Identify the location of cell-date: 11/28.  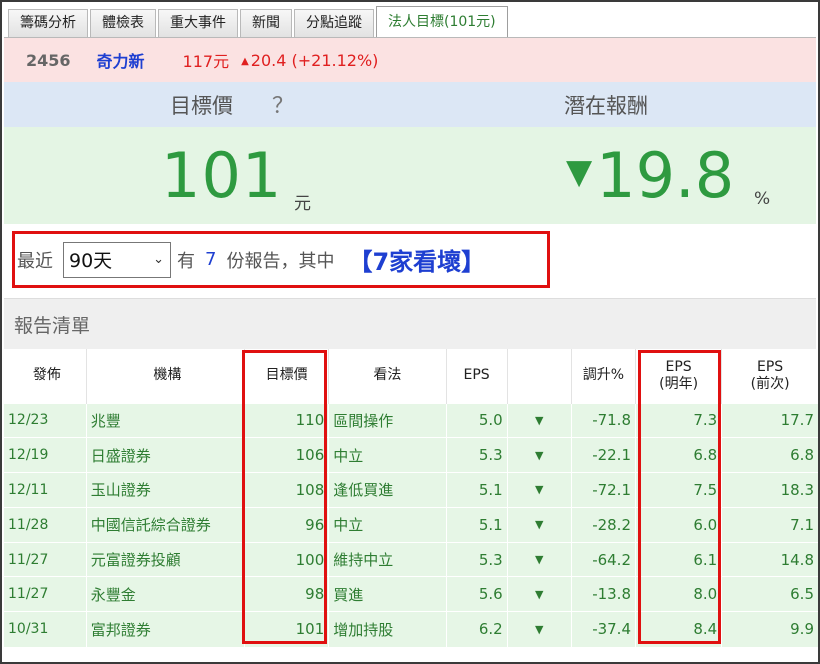
(45, 524).